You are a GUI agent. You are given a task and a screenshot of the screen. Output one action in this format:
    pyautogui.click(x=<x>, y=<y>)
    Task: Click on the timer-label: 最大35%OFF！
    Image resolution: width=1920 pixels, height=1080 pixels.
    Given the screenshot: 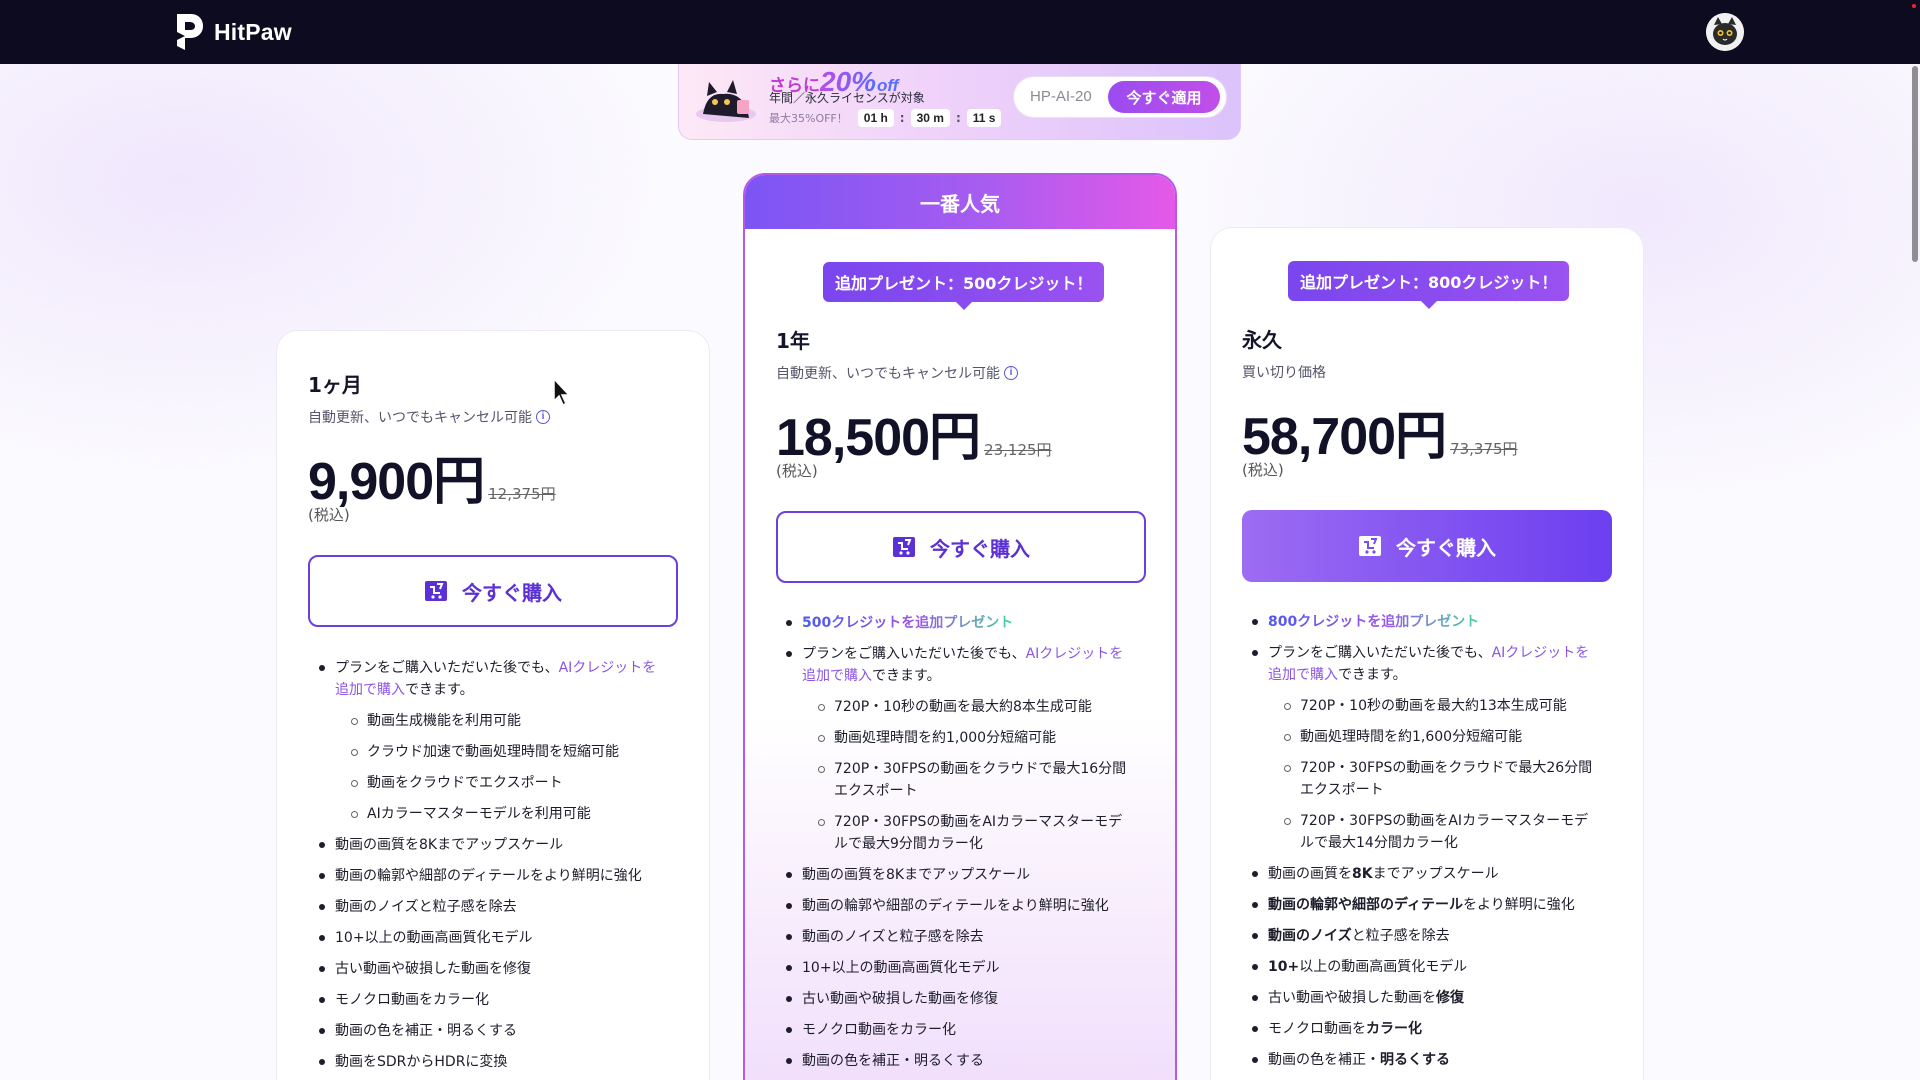 What is the action you would take?
    pyautogui.click(x=808, y=118)
    